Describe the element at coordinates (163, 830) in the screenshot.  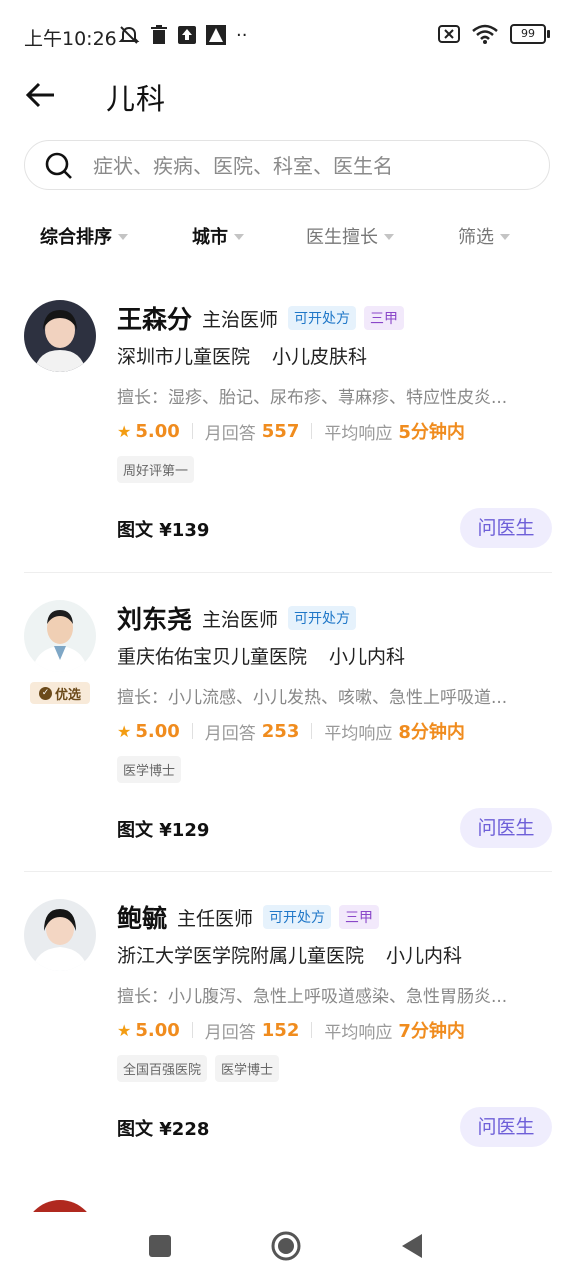
I see `consult-price: 图文 ¥129` at that location.